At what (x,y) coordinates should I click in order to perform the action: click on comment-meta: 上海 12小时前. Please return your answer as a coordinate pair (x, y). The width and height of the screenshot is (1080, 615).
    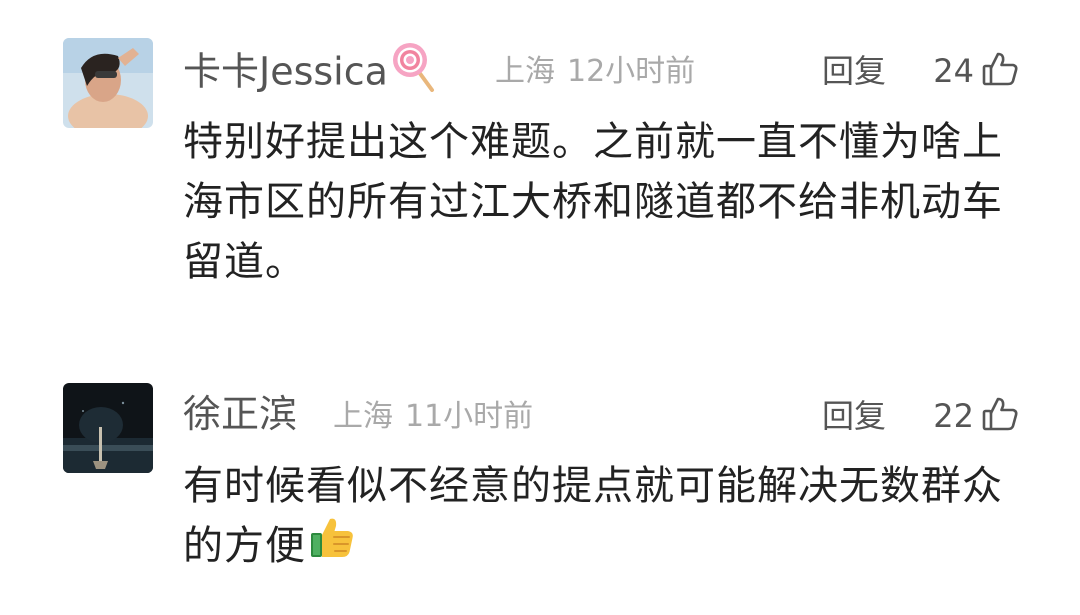
    Looking at the image, I should click on (595, 72).